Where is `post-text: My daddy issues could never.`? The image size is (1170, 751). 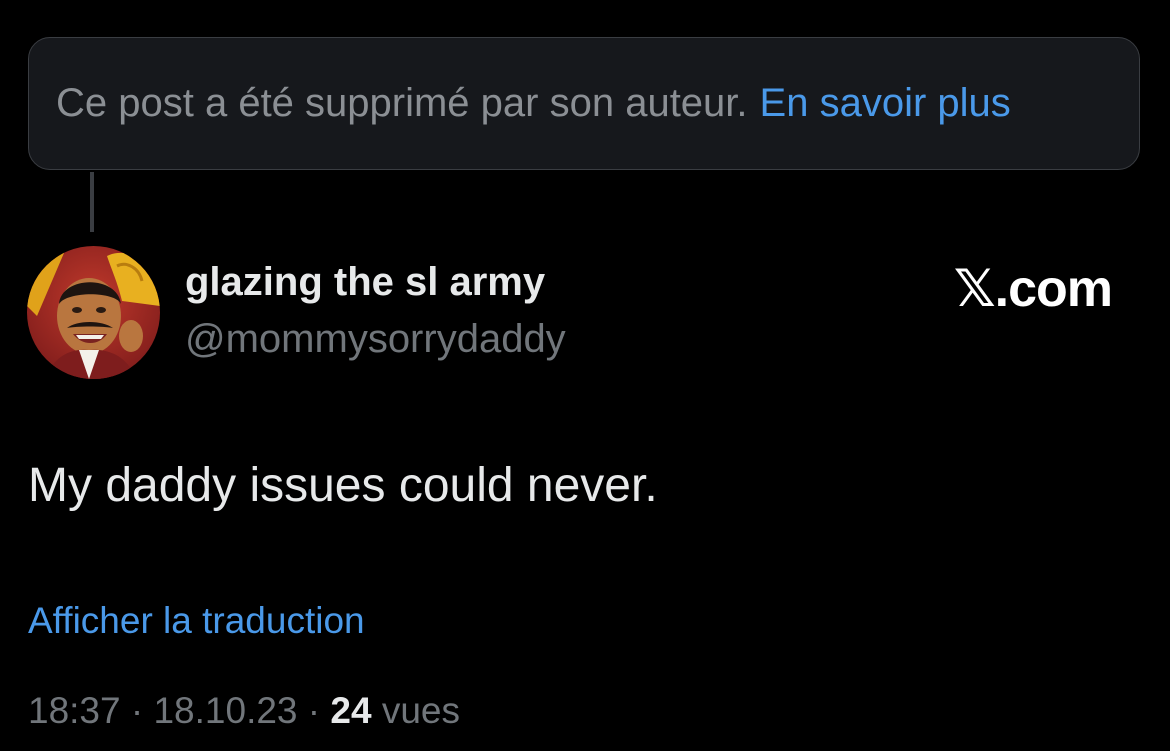 post-text: My daddy issues could never. is located at coordinates (343, 485).